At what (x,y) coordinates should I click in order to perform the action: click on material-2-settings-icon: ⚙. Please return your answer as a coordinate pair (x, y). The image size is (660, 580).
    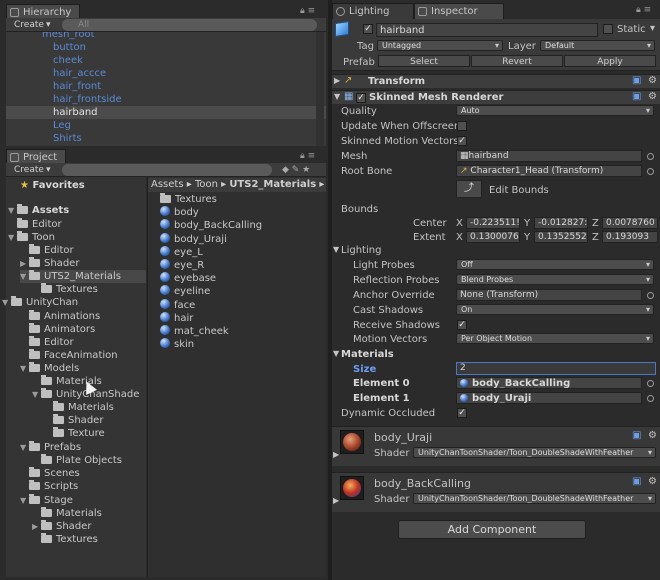
    Looking at the image, I should click on (652, 481).